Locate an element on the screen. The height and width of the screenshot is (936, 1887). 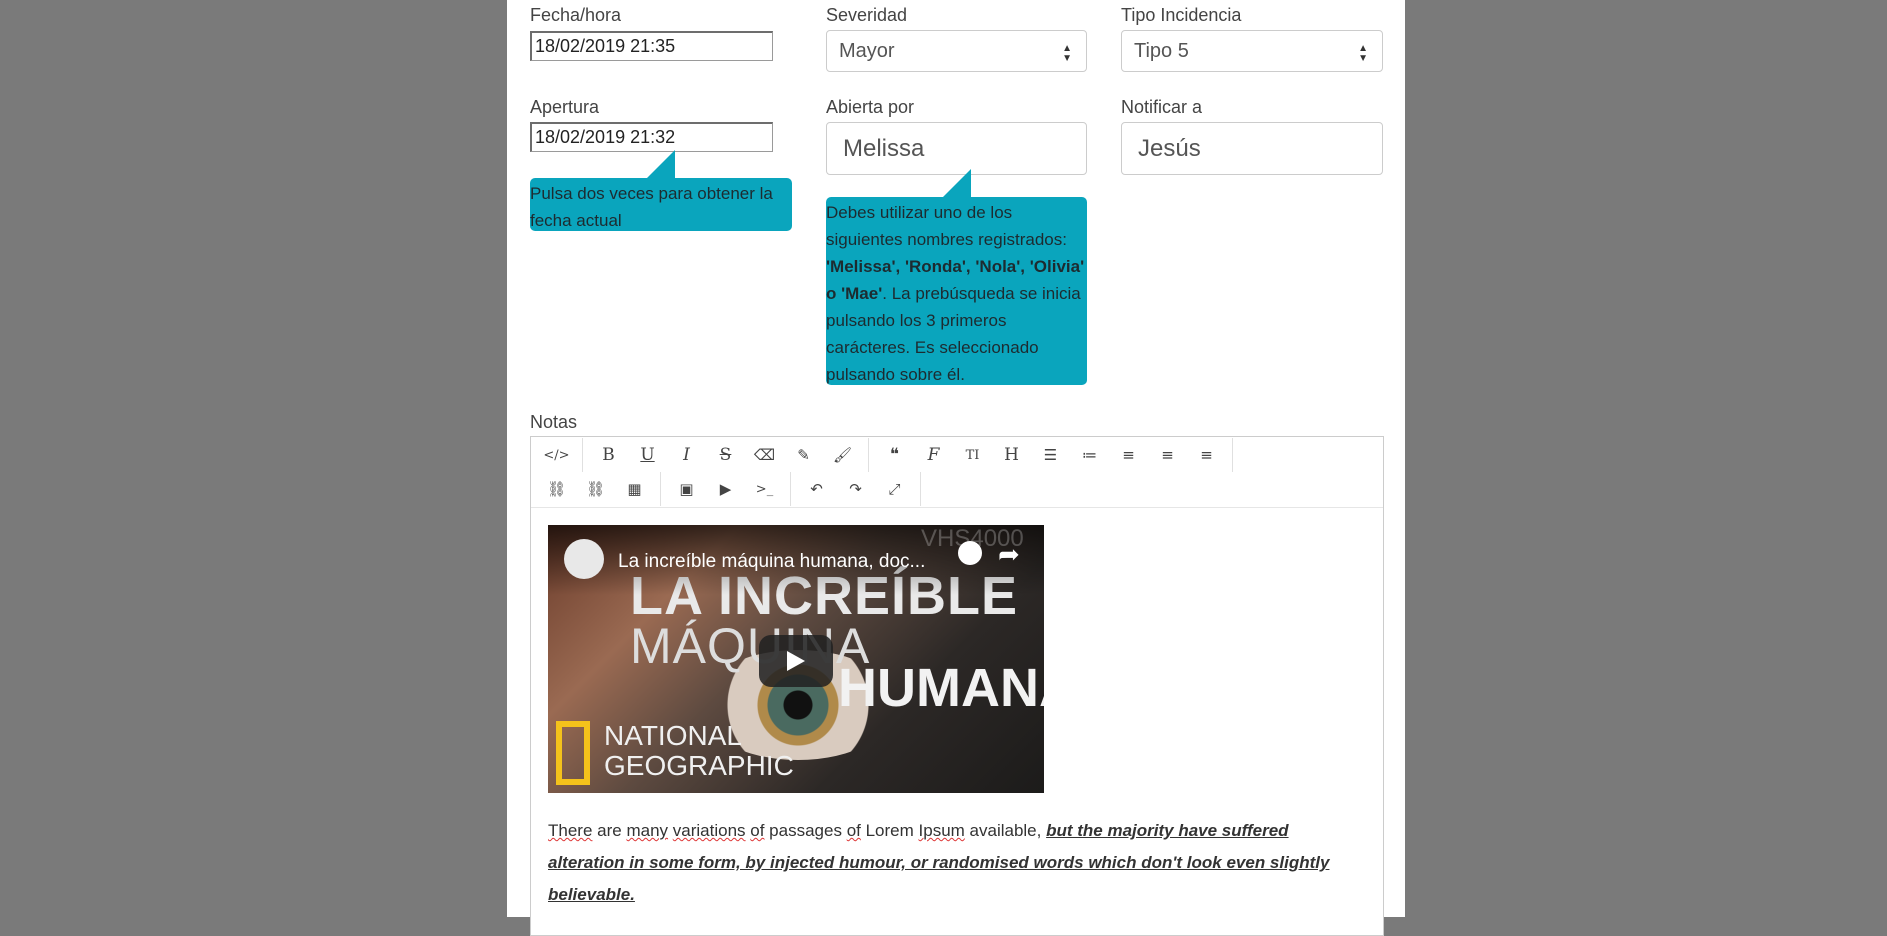
text-fragment: There is located at coordinates (570, 830).